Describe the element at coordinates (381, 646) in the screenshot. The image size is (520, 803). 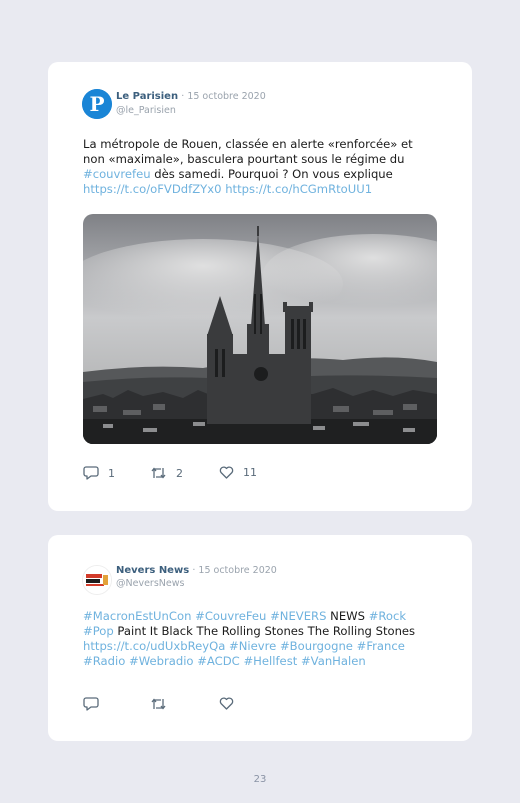
I see `hashtag-link: #France` at that location.